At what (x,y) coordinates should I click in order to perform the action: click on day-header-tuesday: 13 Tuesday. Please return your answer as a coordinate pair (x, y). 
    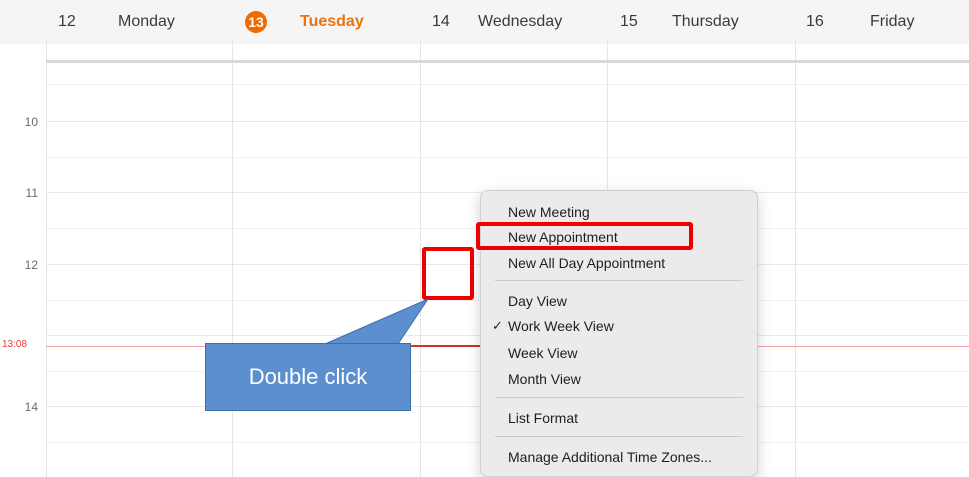
    Looking at the image, I should click on (330, 22).